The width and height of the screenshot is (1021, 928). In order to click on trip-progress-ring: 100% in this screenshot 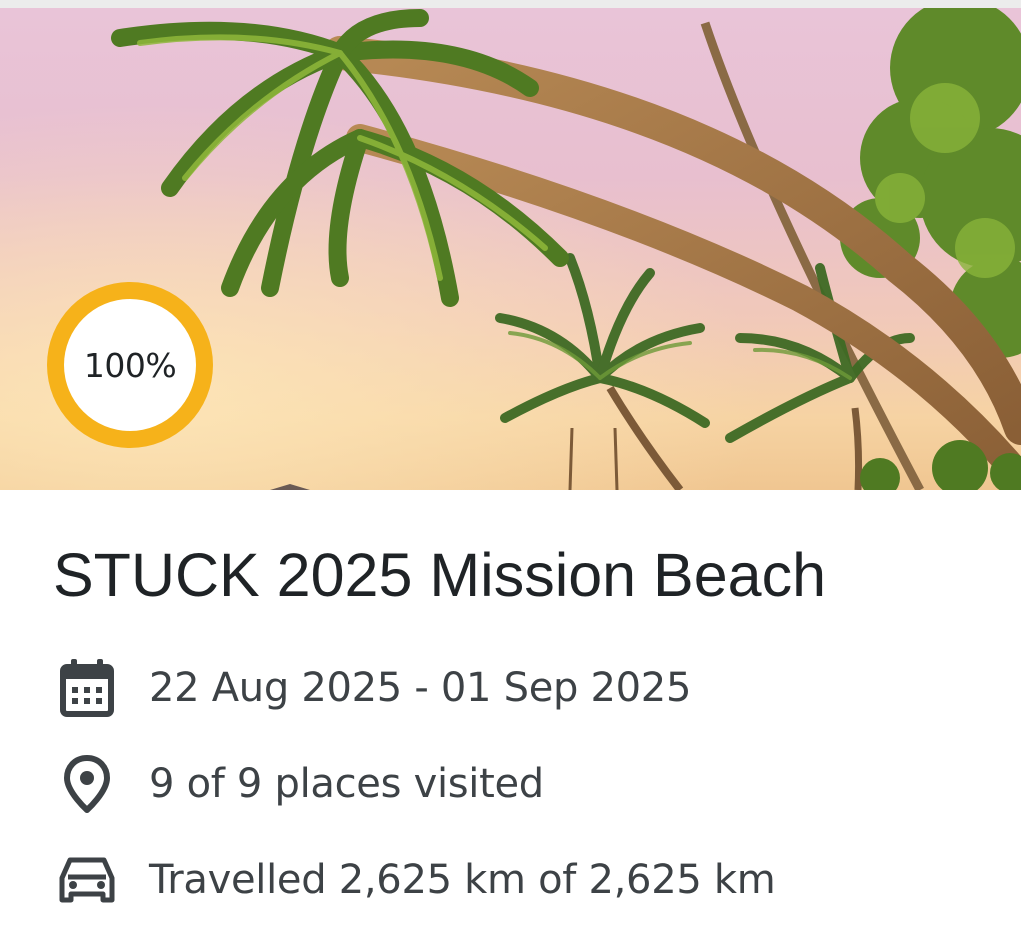, I will do `click(130, 365)`.